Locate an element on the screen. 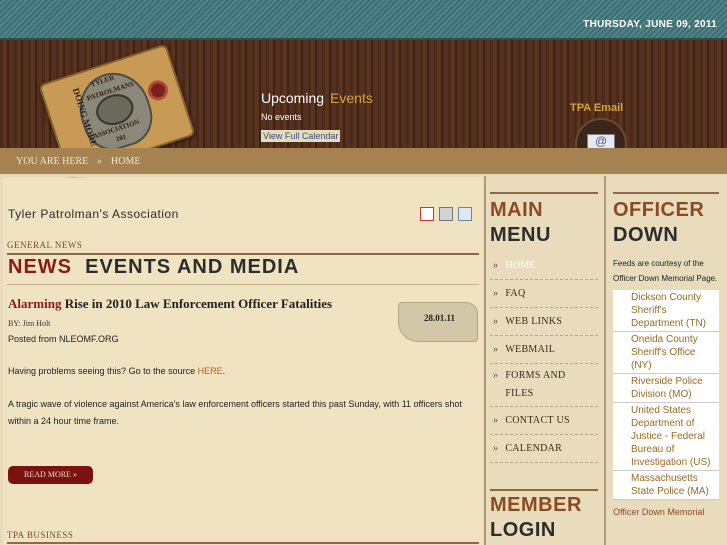 The height and width of the screenshot is (545, 727). member-heading: MEMBER is located at coordinates (536, 505).